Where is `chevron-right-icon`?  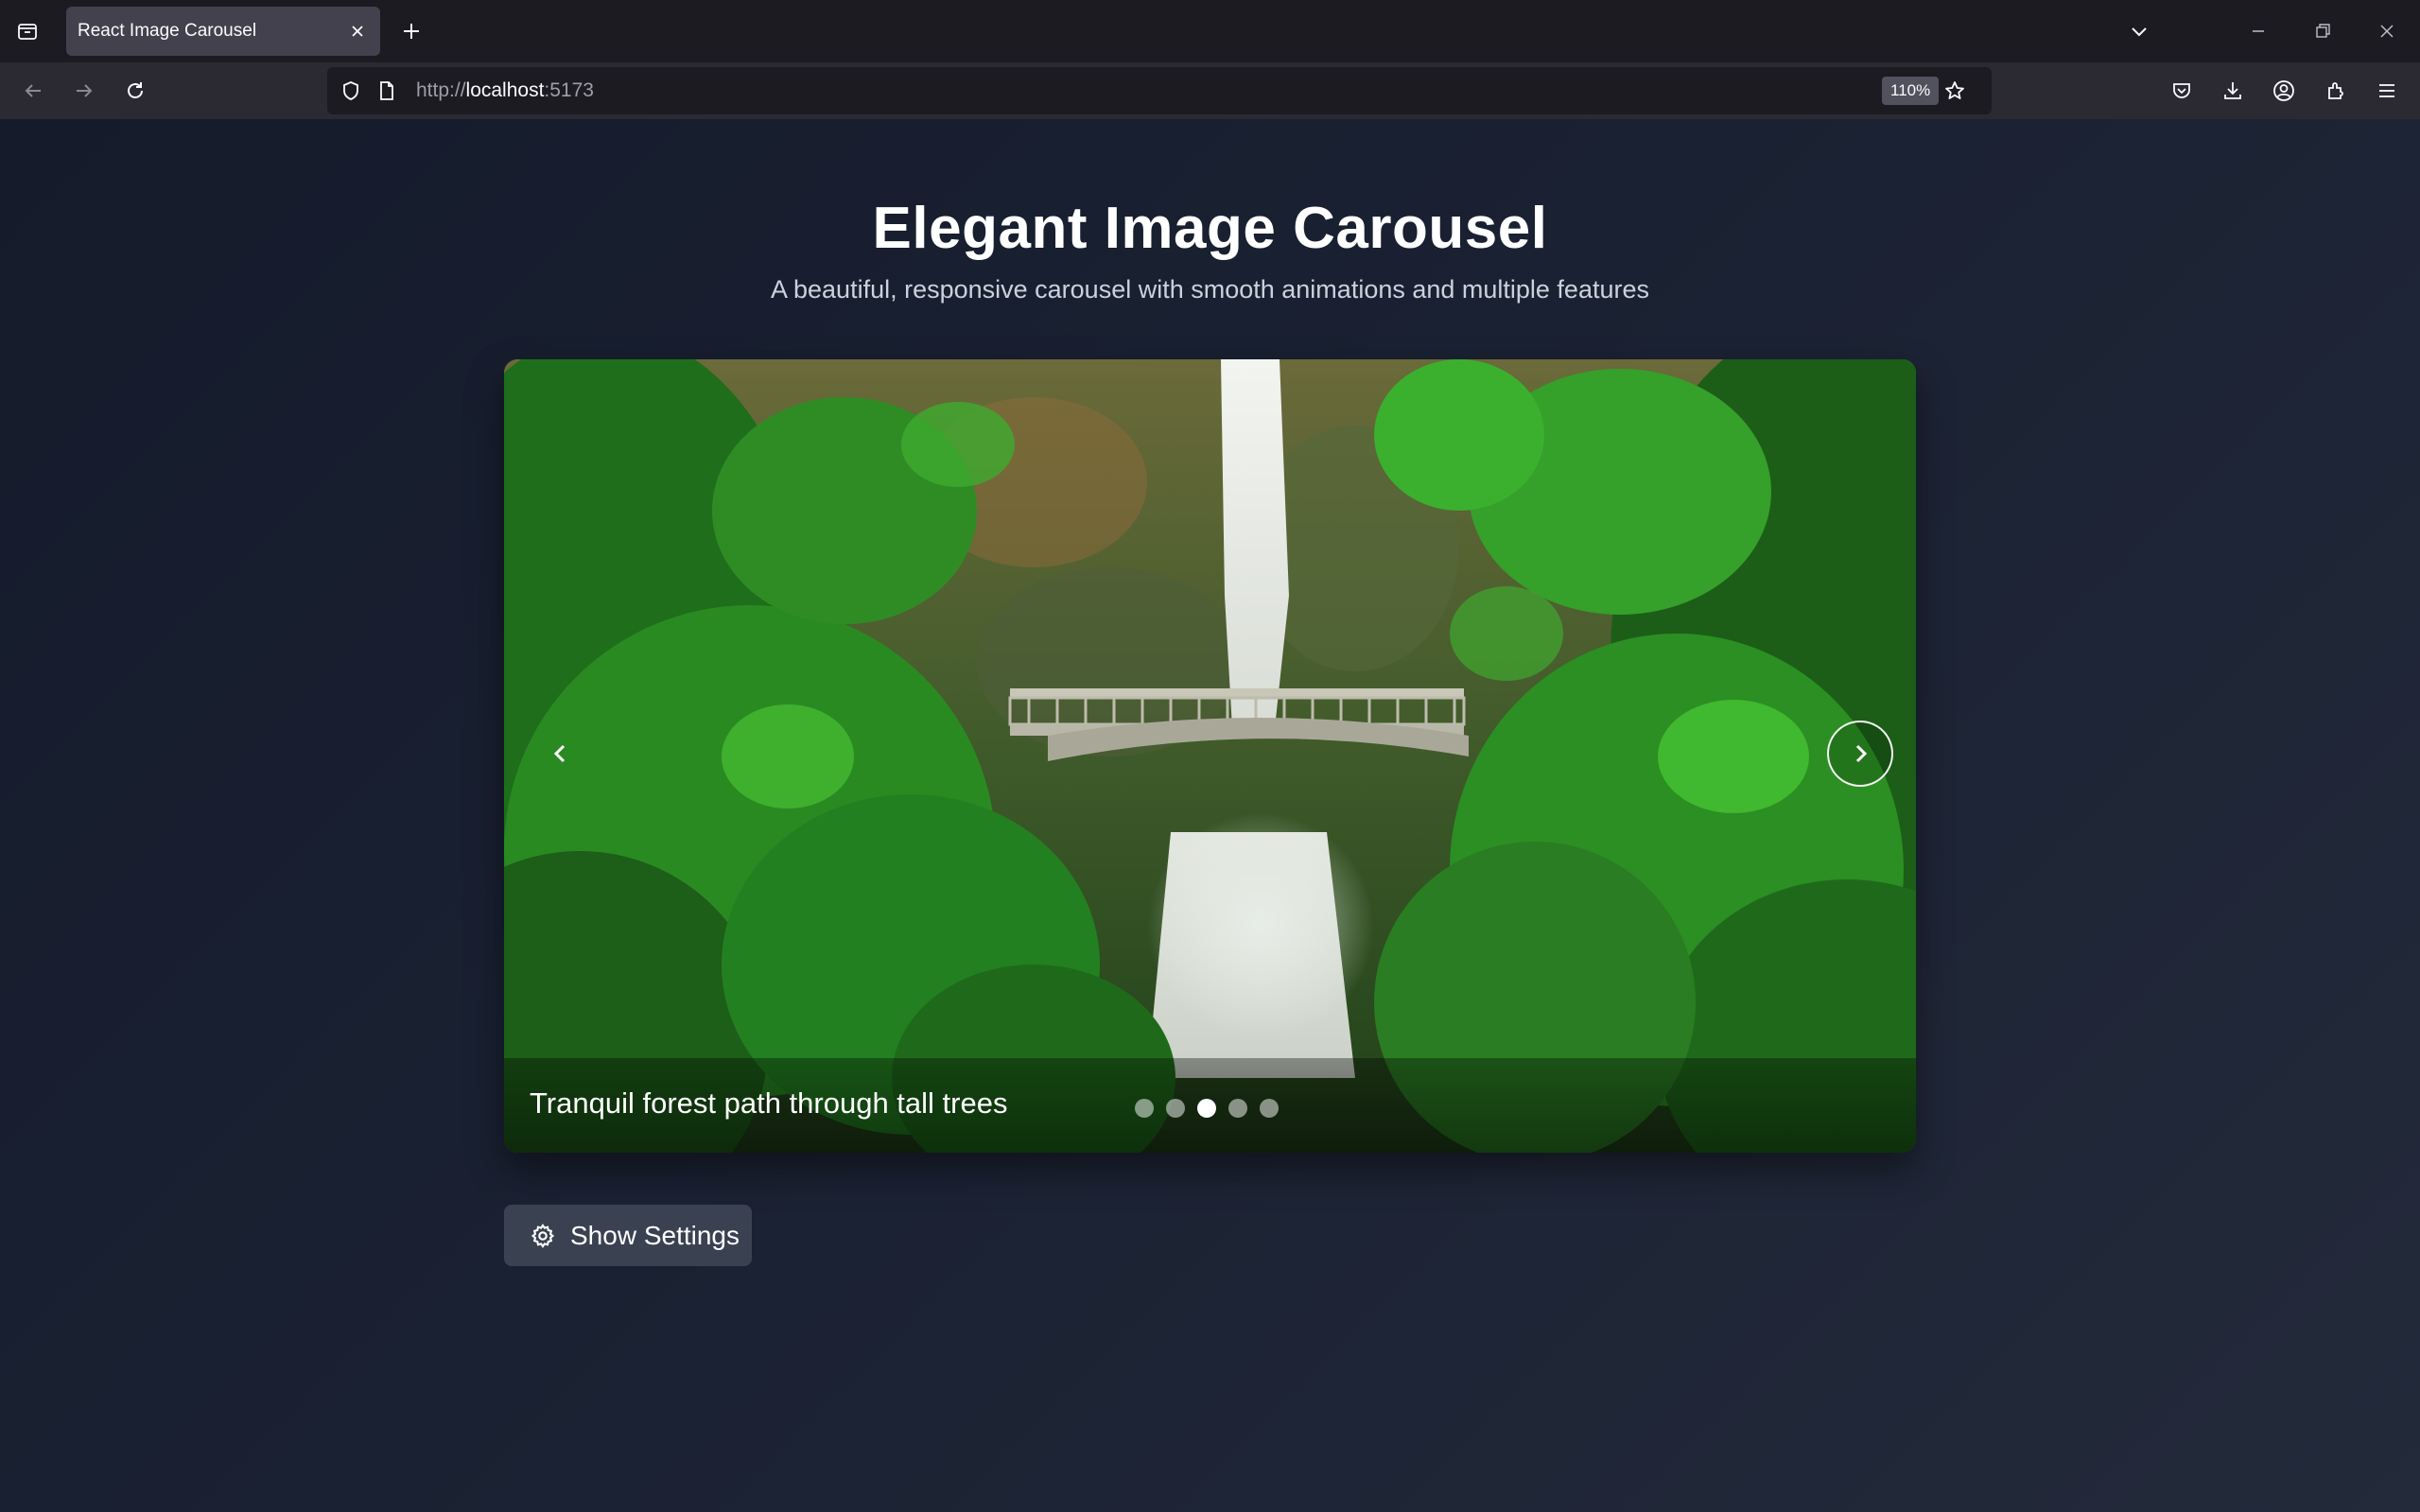
chevron-right-icon is located at coordinates (1862, 754).